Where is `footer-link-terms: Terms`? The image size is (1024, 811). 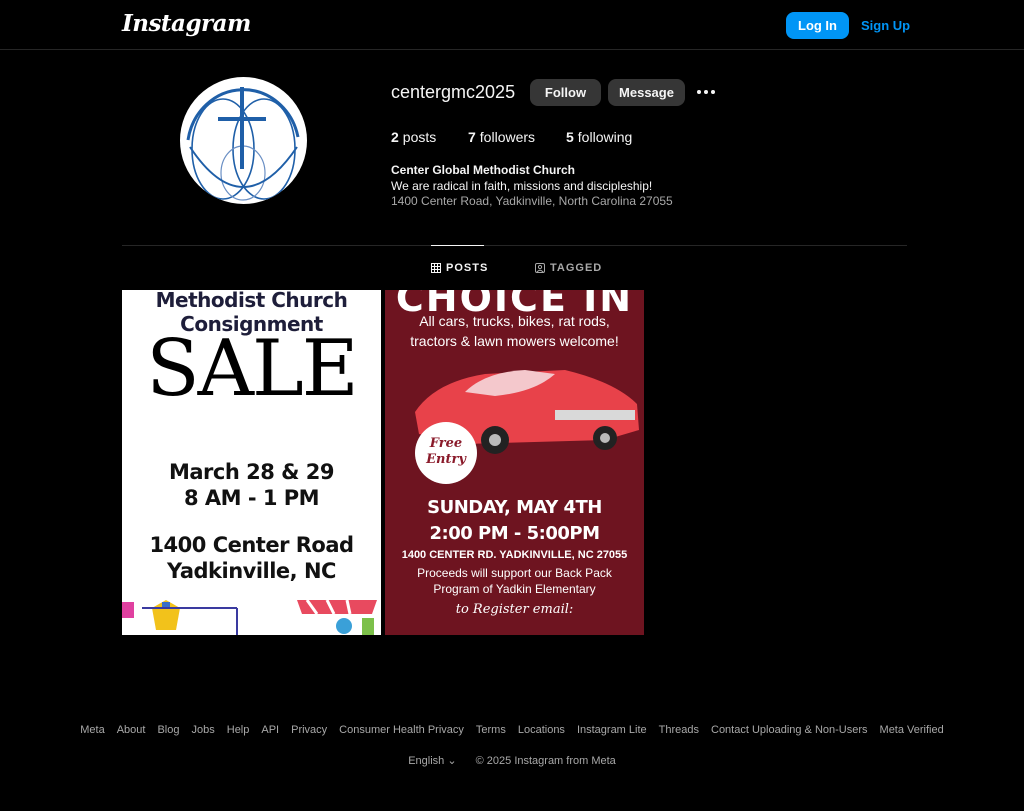 footer-link-terms: Terms is located at coordinates (491, 730).